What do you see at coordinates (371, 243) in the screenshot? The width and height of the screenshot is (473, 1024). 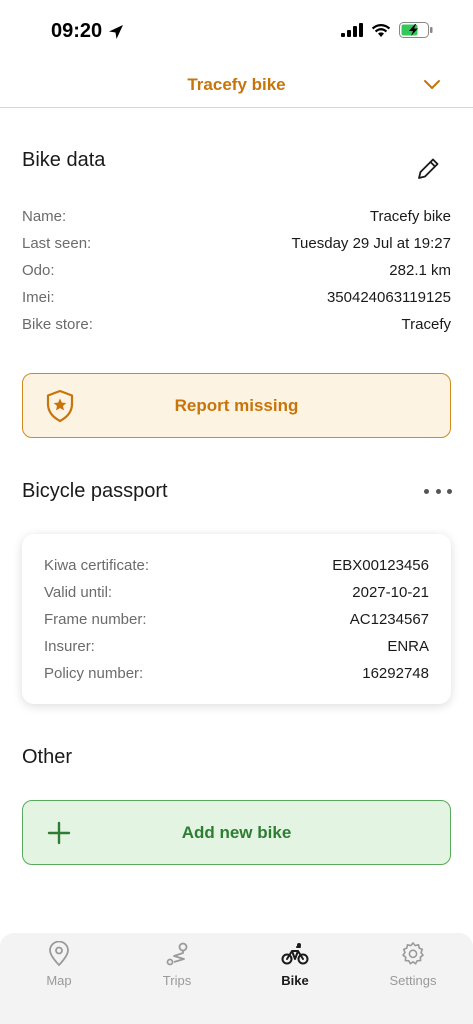 I see `row-value: Tuesday 29 Jul at 19:27` at bounding box center [371, 243].